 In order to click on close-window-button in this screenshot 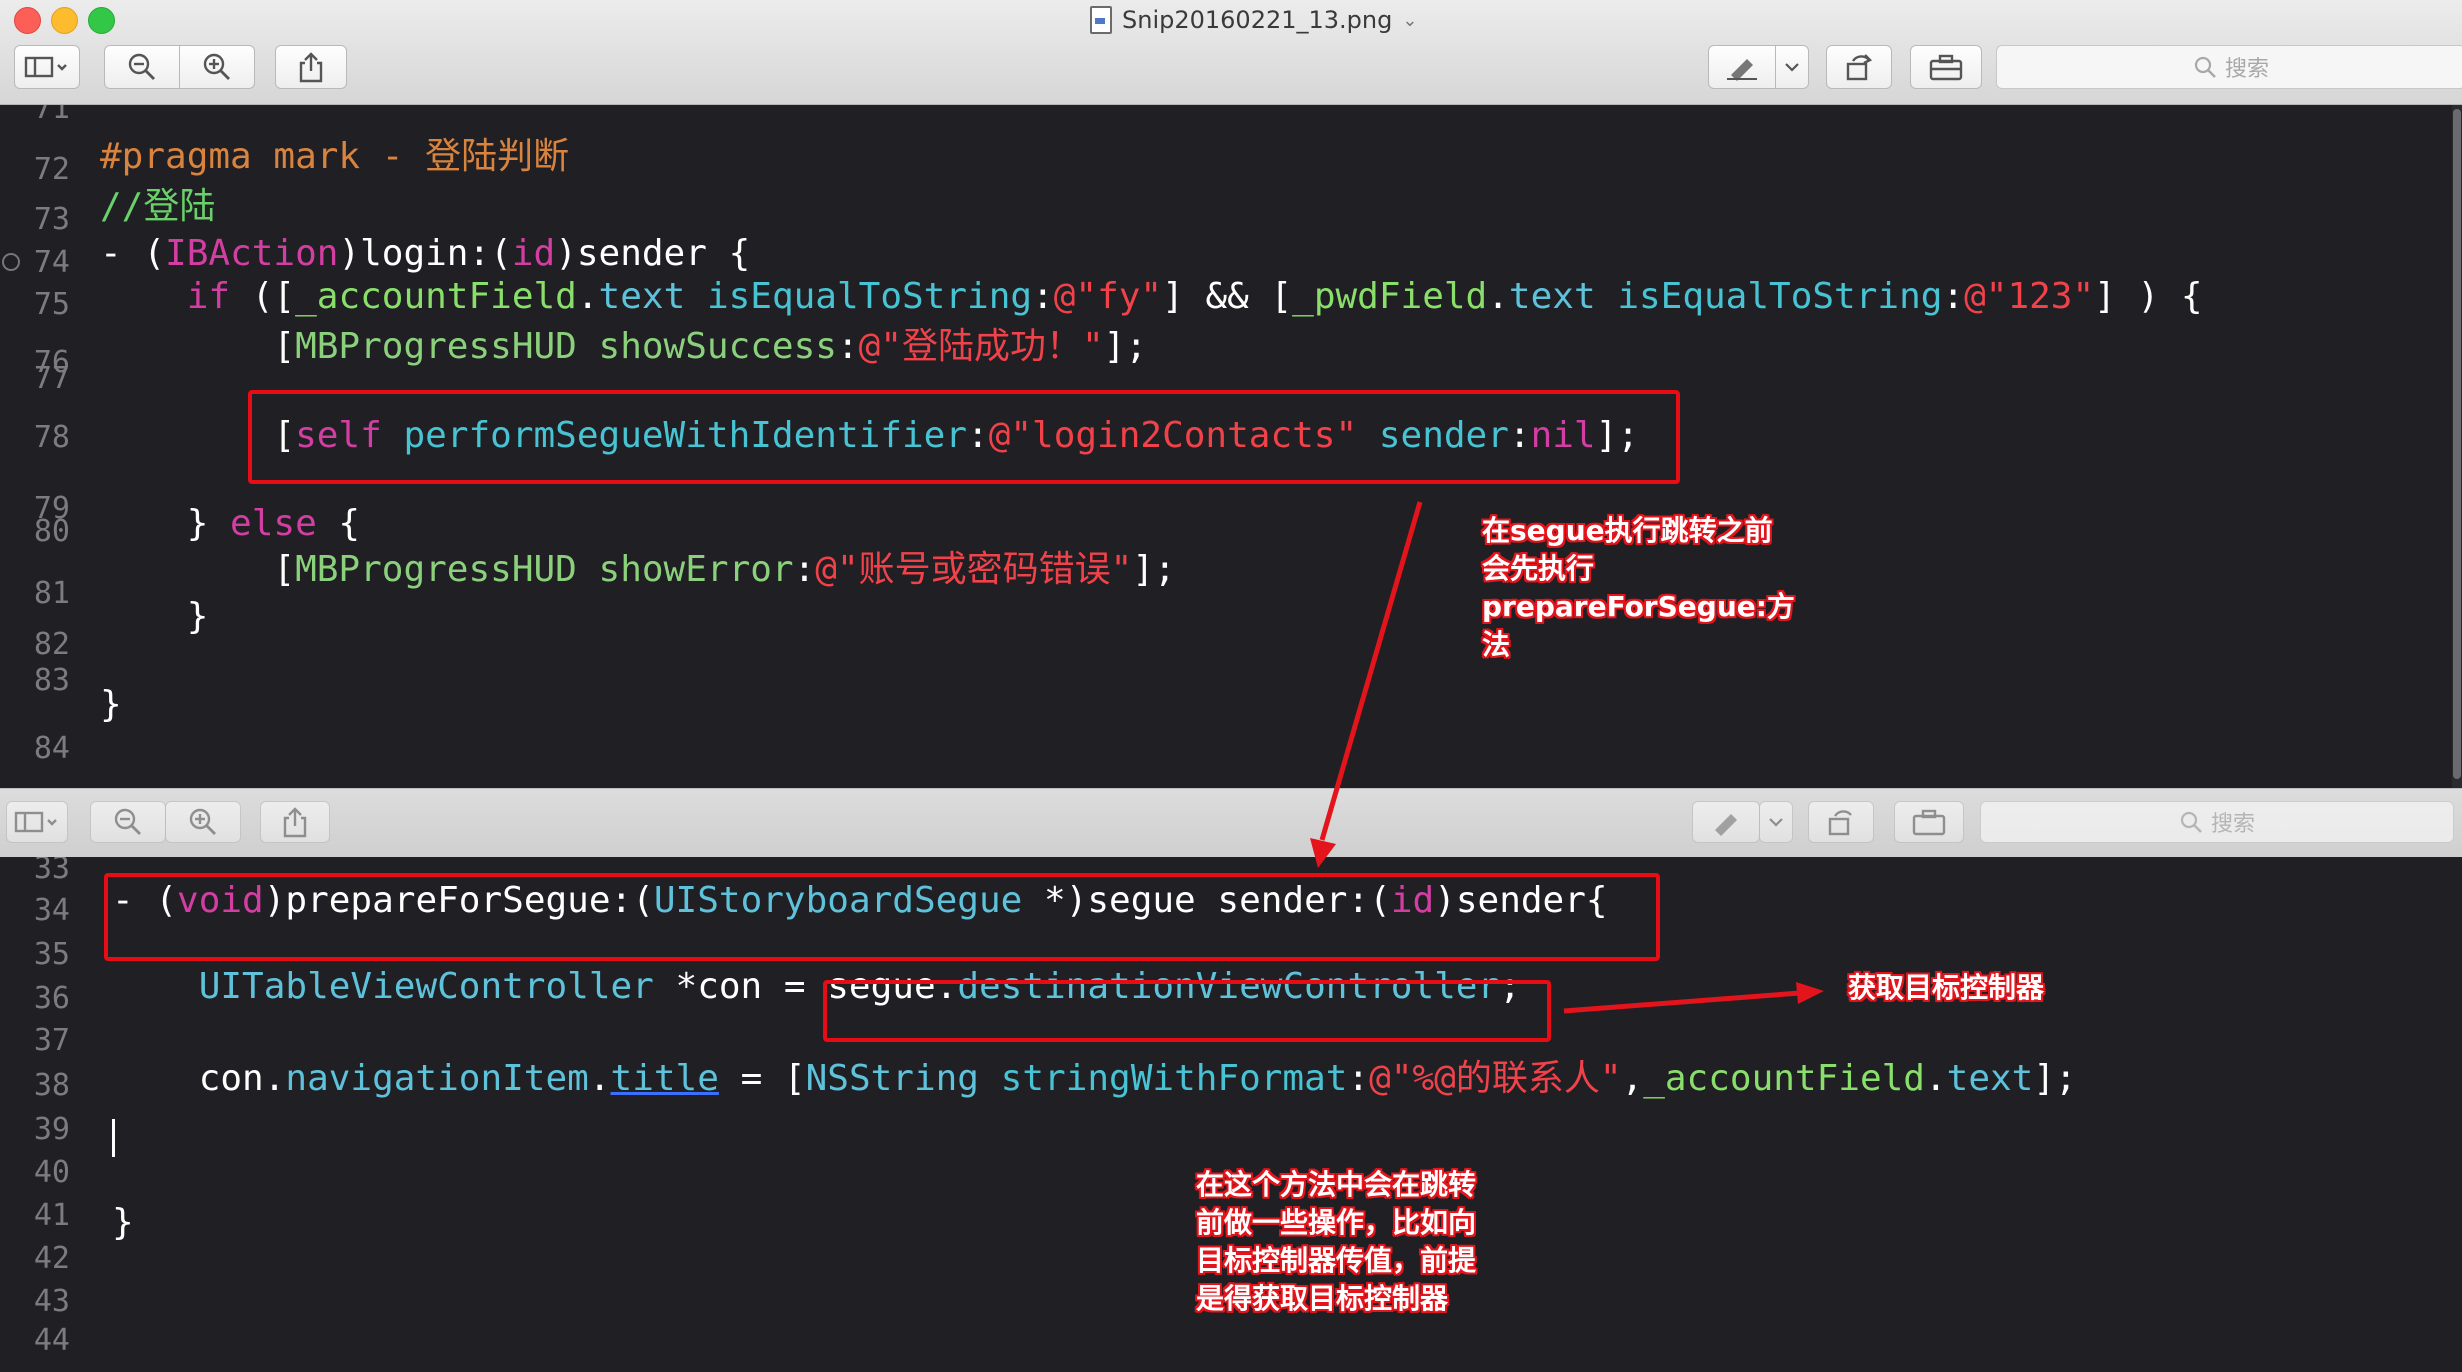, I will do `click(27, 20)`.